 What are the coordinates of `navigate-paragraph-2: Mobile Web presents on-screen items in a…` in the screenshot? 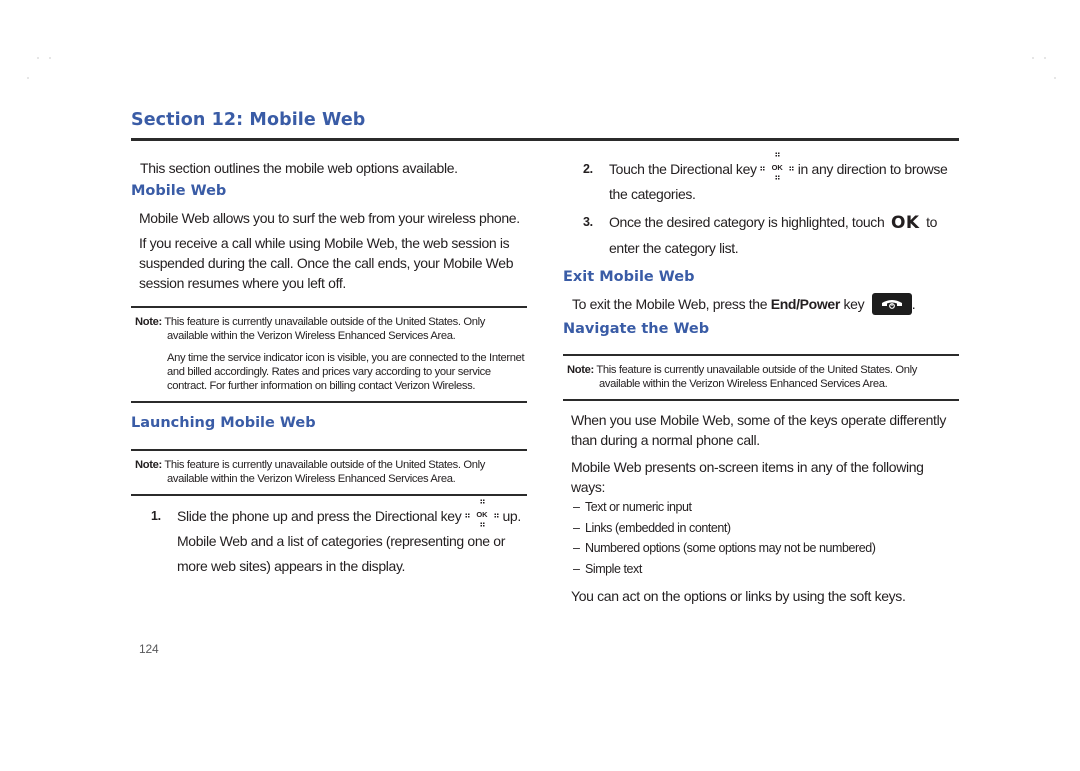 It's located at (747, 477).